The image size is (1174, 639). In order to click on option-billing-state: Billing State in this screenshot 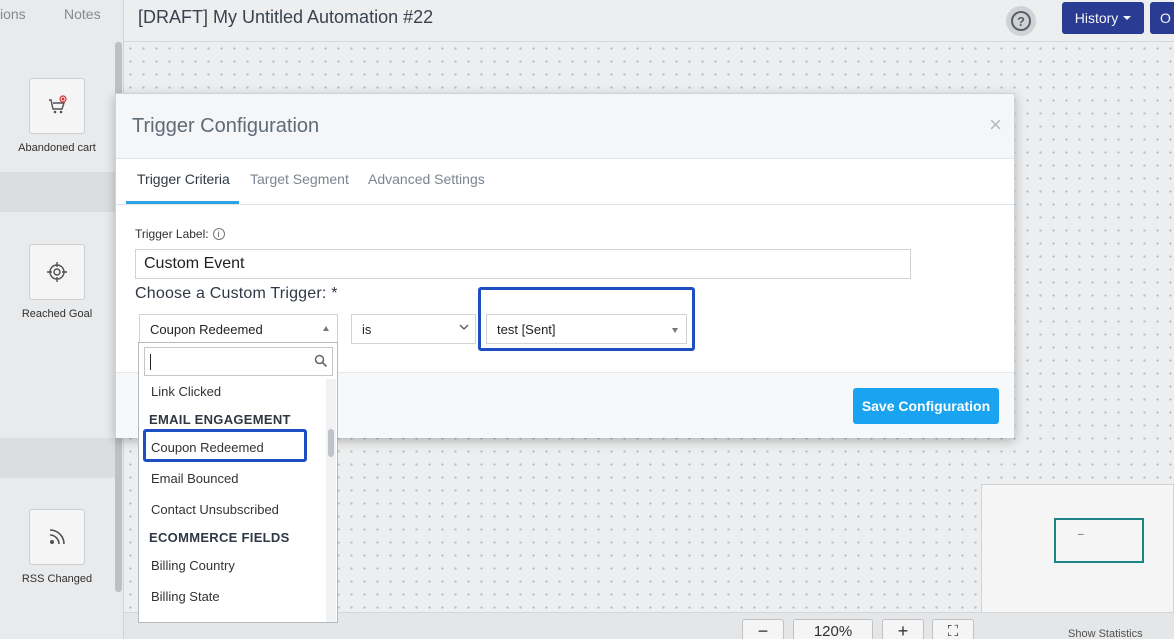, I will do `click(185, 596)`.